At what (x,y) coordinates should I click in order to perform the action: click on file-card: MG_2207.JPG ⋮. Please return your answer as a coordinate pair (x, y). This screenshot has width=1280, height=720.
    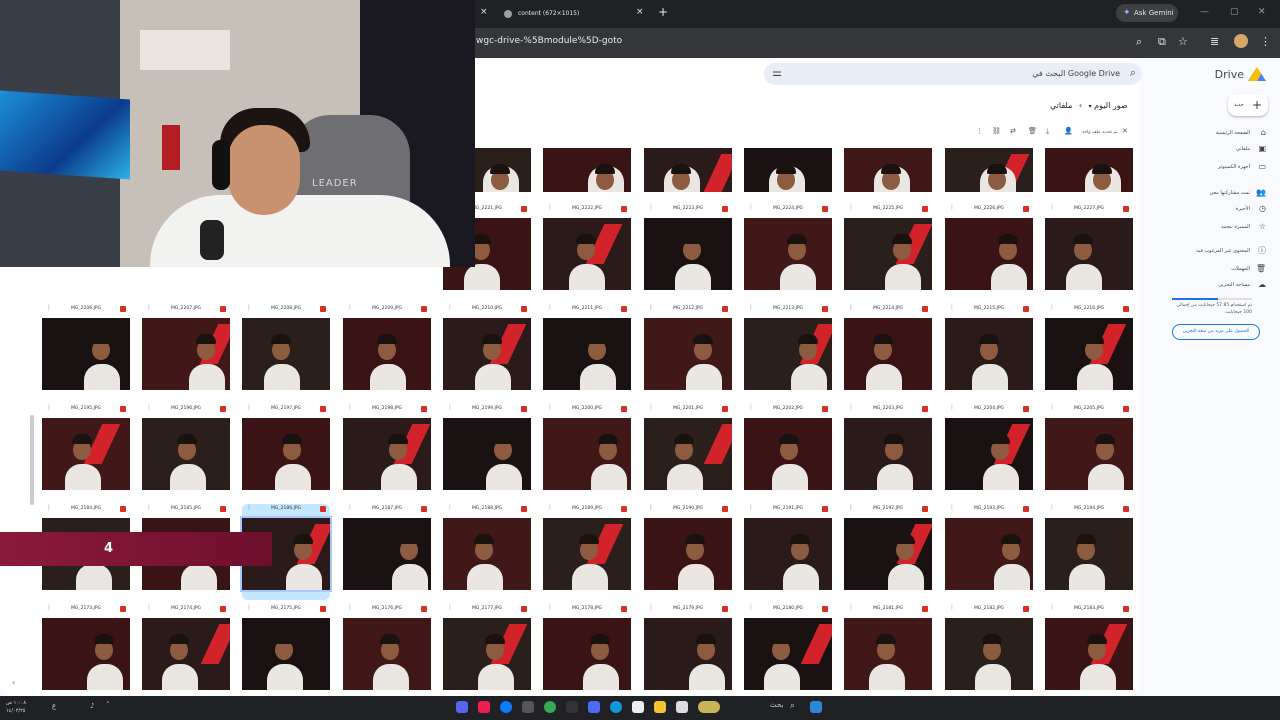
    Looking at the image, I should click on (186, 352).